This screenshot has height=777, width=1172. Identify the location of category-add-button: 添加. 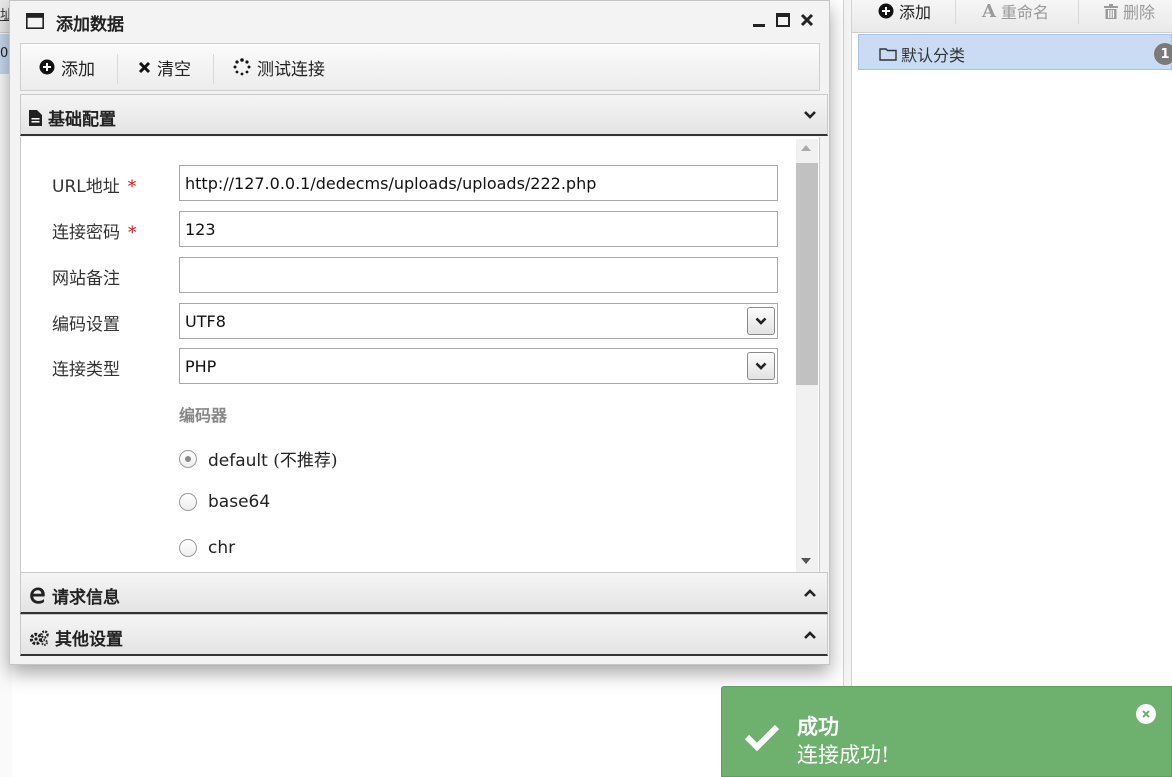
(904, 11).